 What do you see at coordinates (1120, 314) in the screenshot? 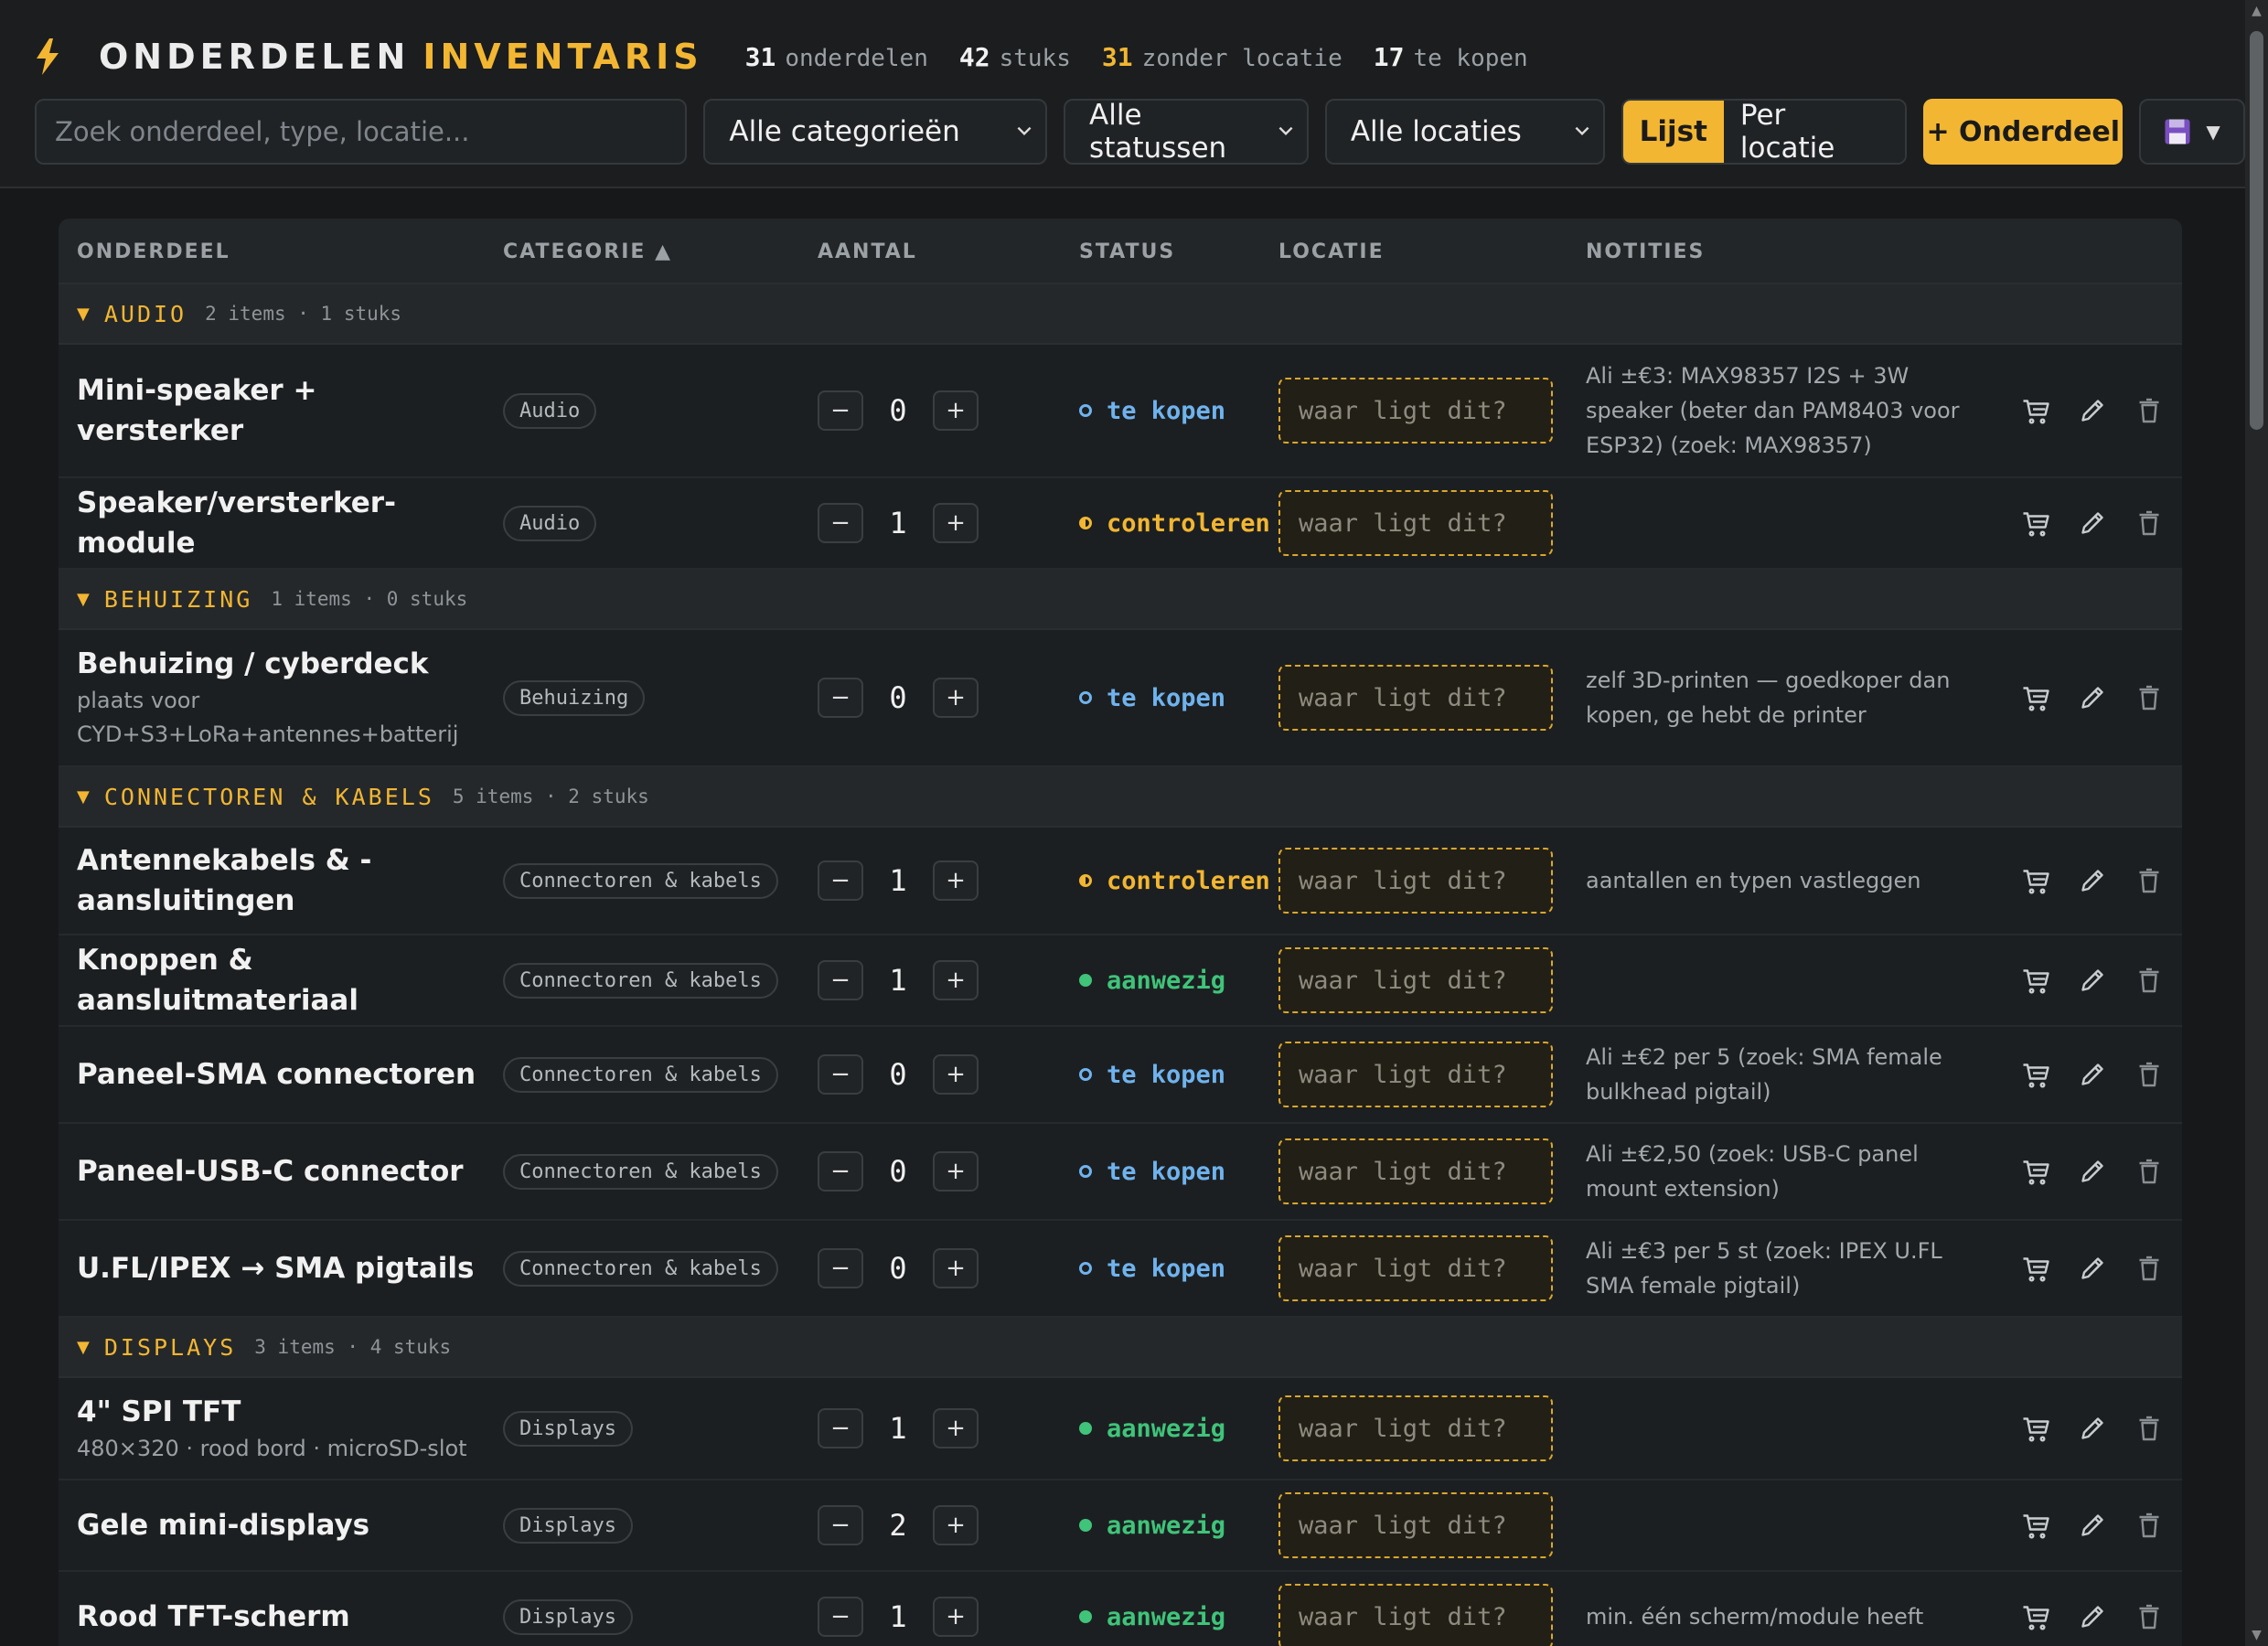
I see `group-header: ▼ AUDIO 2 items · 1 stuks` at bounding box center [1120, 314].